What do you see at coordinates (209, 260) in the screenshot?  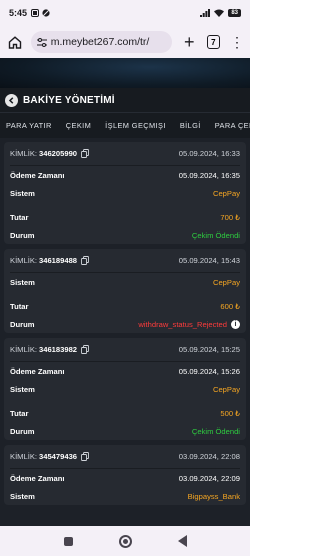 I see `transaction-date: 05.09.2024, 15:43` at bounding box center [209, 260].